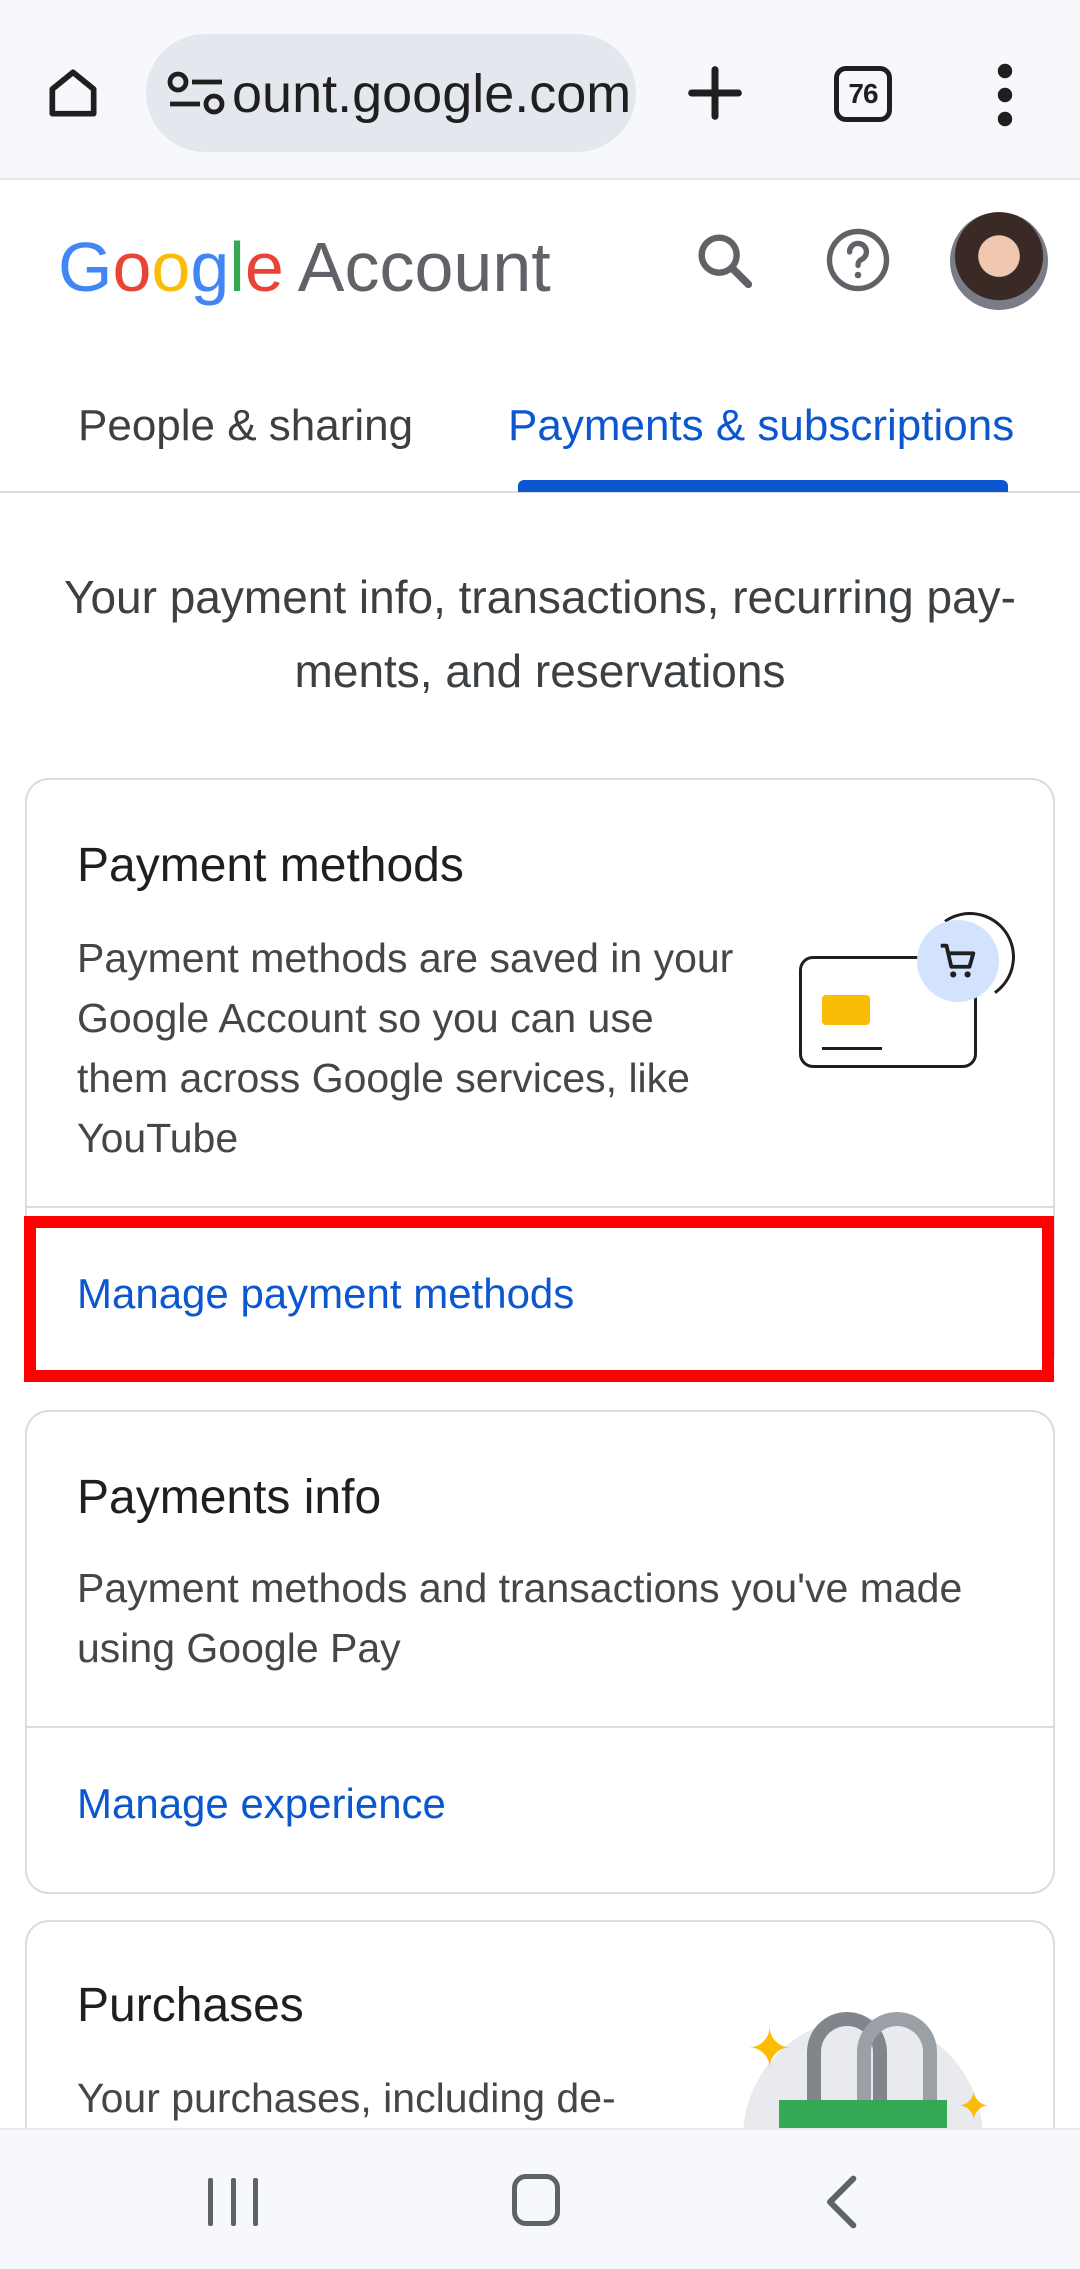 The height and width of the screenshot is (2269, 1080). I want to click on tab-payments-subscriptions: Payments & subscriptions, so click(761, 426).